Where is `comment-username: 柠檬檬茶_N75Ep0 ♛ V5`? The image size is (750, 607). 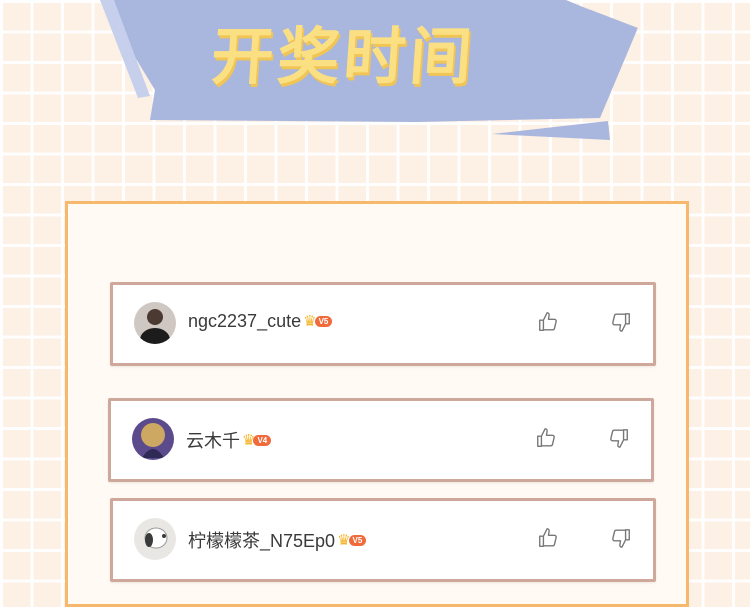 comment-username: 柠檬檬茶_N75Ep0 ♛ V5 is located at coordinates (277, 540).